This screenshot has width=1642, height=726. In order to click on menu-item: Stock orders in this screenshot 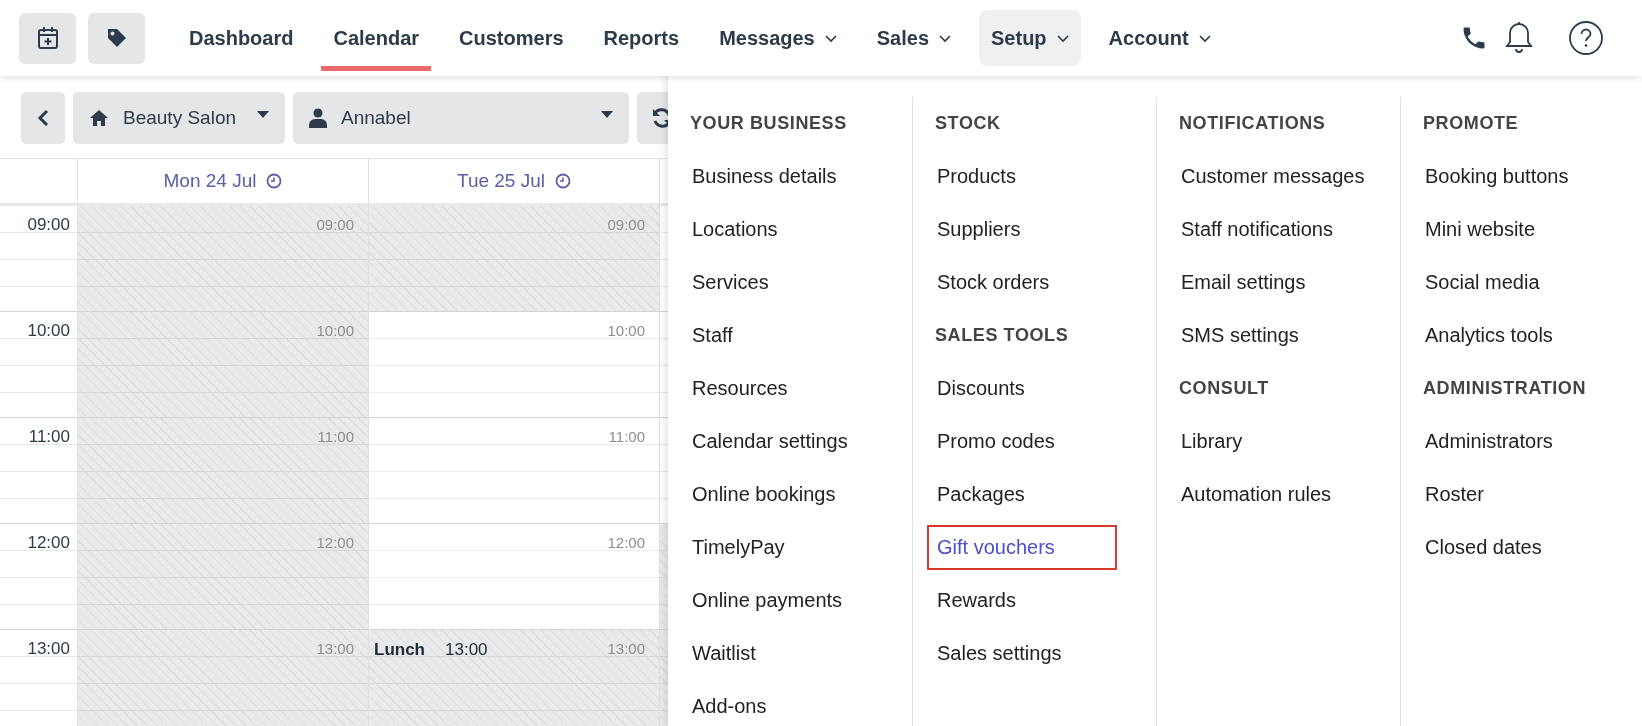, I will do `click(993, 282)`.